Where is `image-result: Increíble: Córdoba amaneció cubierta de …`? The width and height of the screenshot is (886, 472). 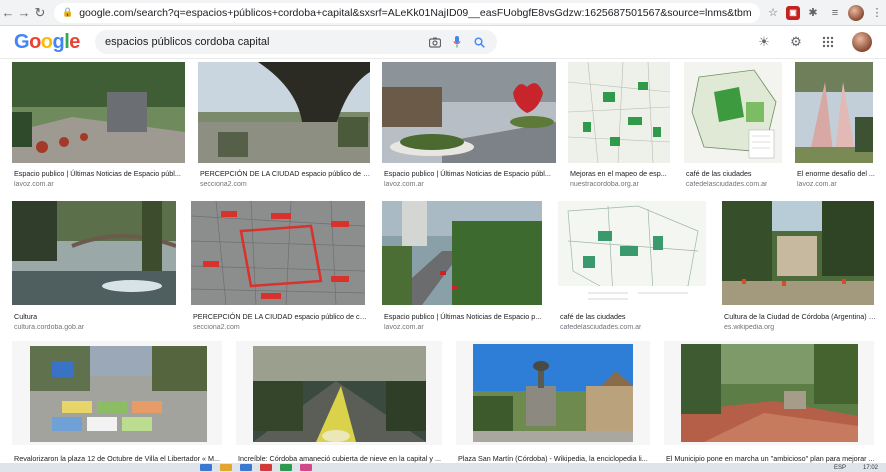 image-result: Increíble: Córdoba amaneció cubierta de … is located at coordinates (340, 402).